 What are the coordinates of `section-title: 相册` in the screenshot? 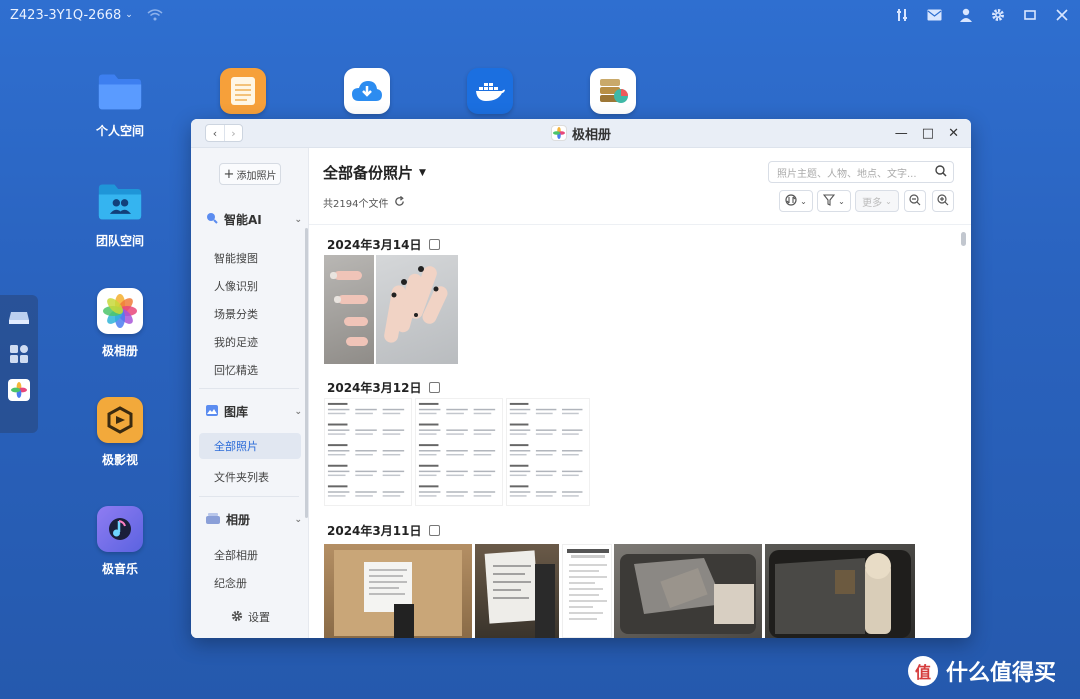 It's located at (238, 520).